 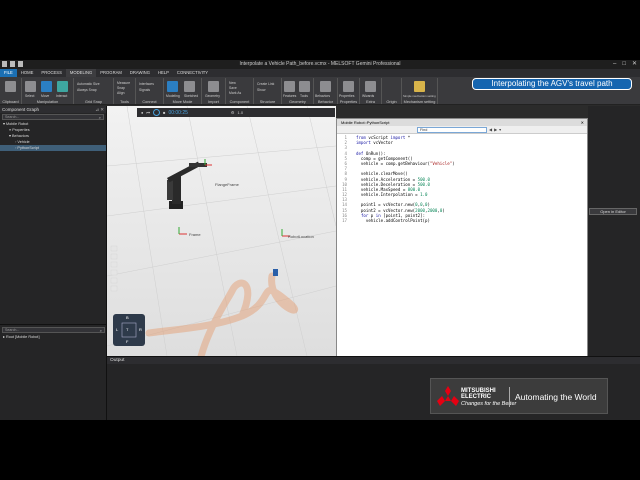 What do you see at coordinates (172, 86) in the screenshot?
I see `modeling-icon` at bounding box center [172, 86].